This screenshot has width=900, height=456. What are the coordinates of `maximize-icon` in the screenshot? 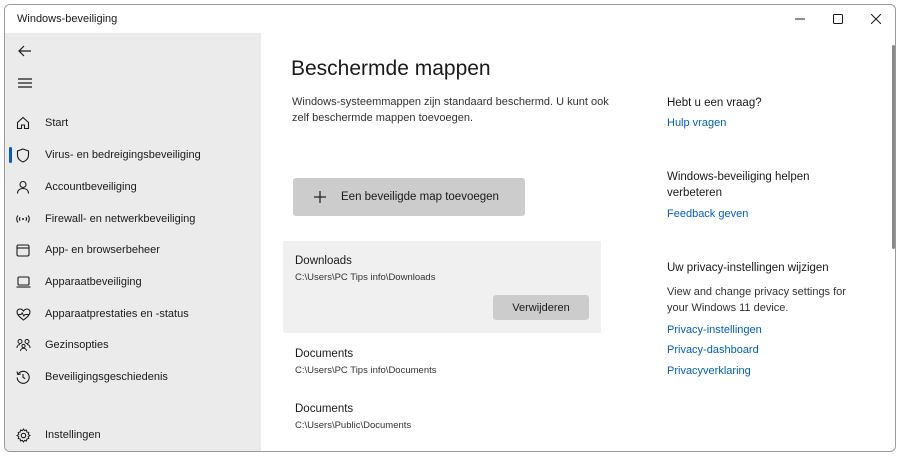 It's located at (838, 19).